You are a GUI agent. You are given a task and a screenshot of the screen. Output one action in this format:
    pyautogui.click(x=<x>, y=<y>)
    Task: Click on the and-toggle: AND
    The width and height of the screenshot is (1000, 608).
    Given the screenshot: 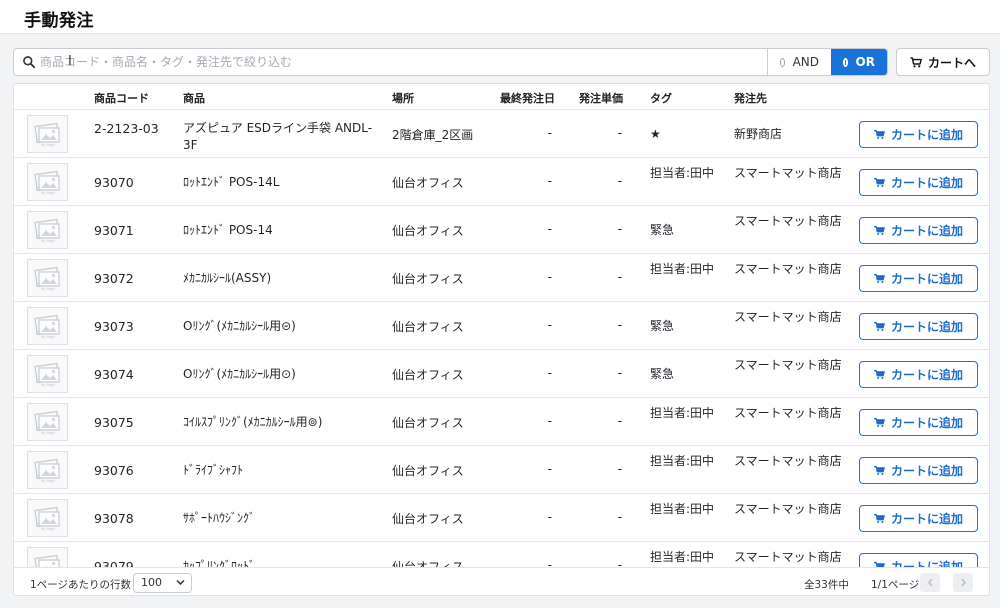 What is the action you would take?
    pyautogui.click(x=799, y=62)
    